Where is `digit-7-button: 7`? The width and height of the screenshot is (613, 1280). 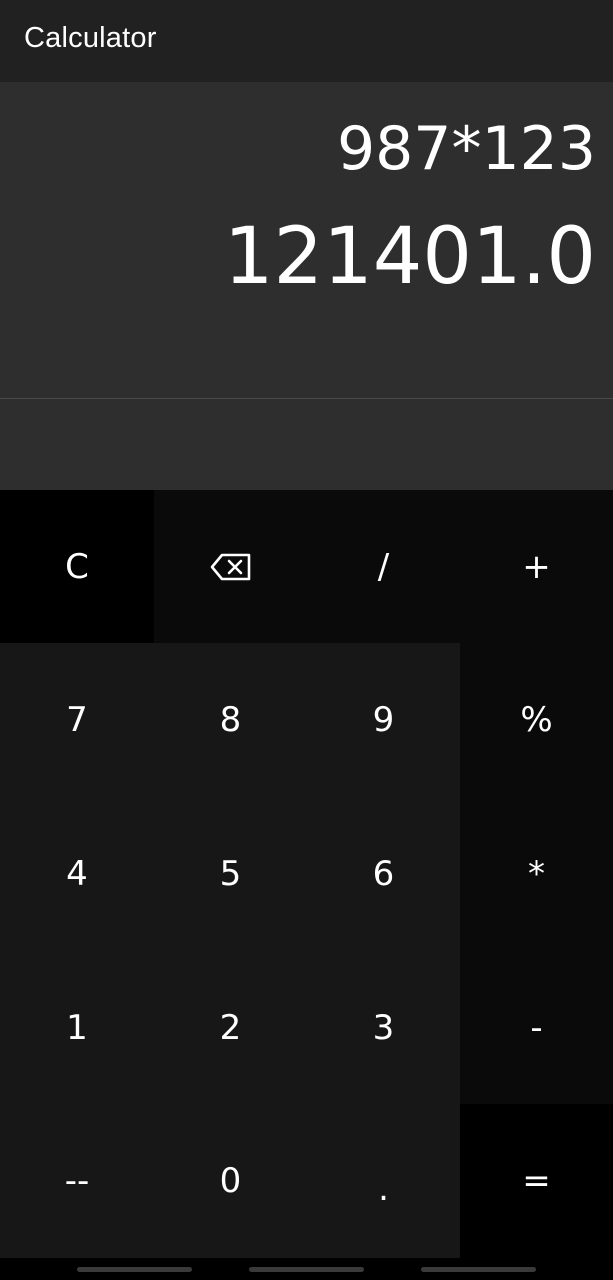 digit-7-button: 7 is located at coordinates (77, 720).